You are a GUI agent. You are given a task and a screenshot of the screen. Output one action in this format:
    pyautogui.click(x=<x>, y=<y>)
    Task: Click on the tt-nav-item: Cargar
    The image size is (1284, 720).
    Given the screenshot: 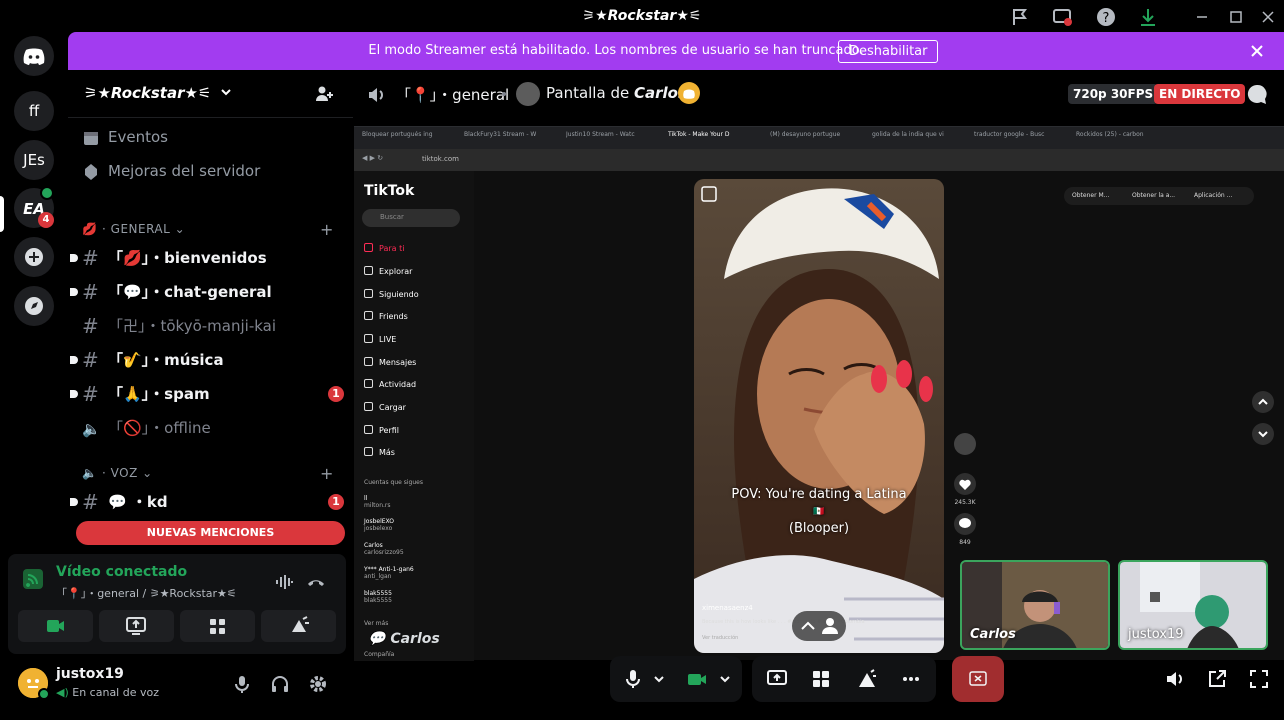 What is the action you would take?
    pyautogui.click(x=385, y=407)
    